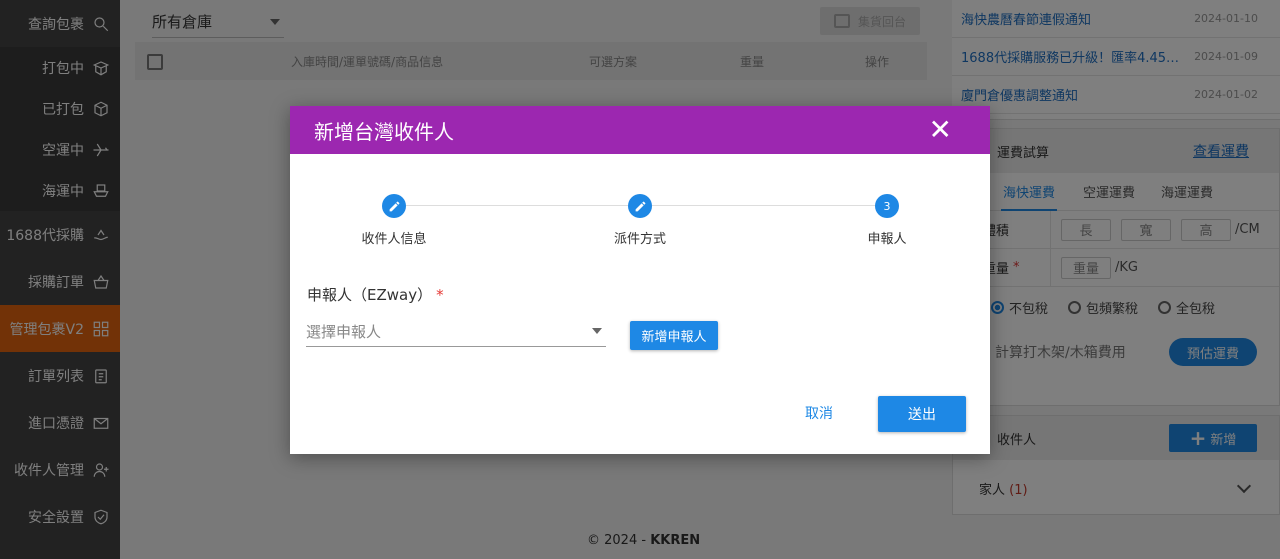 The width and height of the screenshot is (1280, 559). Describe the element at coordinates (640, 220) in the screenshot. I see `step-delivery-method: 派件方式` at that location.